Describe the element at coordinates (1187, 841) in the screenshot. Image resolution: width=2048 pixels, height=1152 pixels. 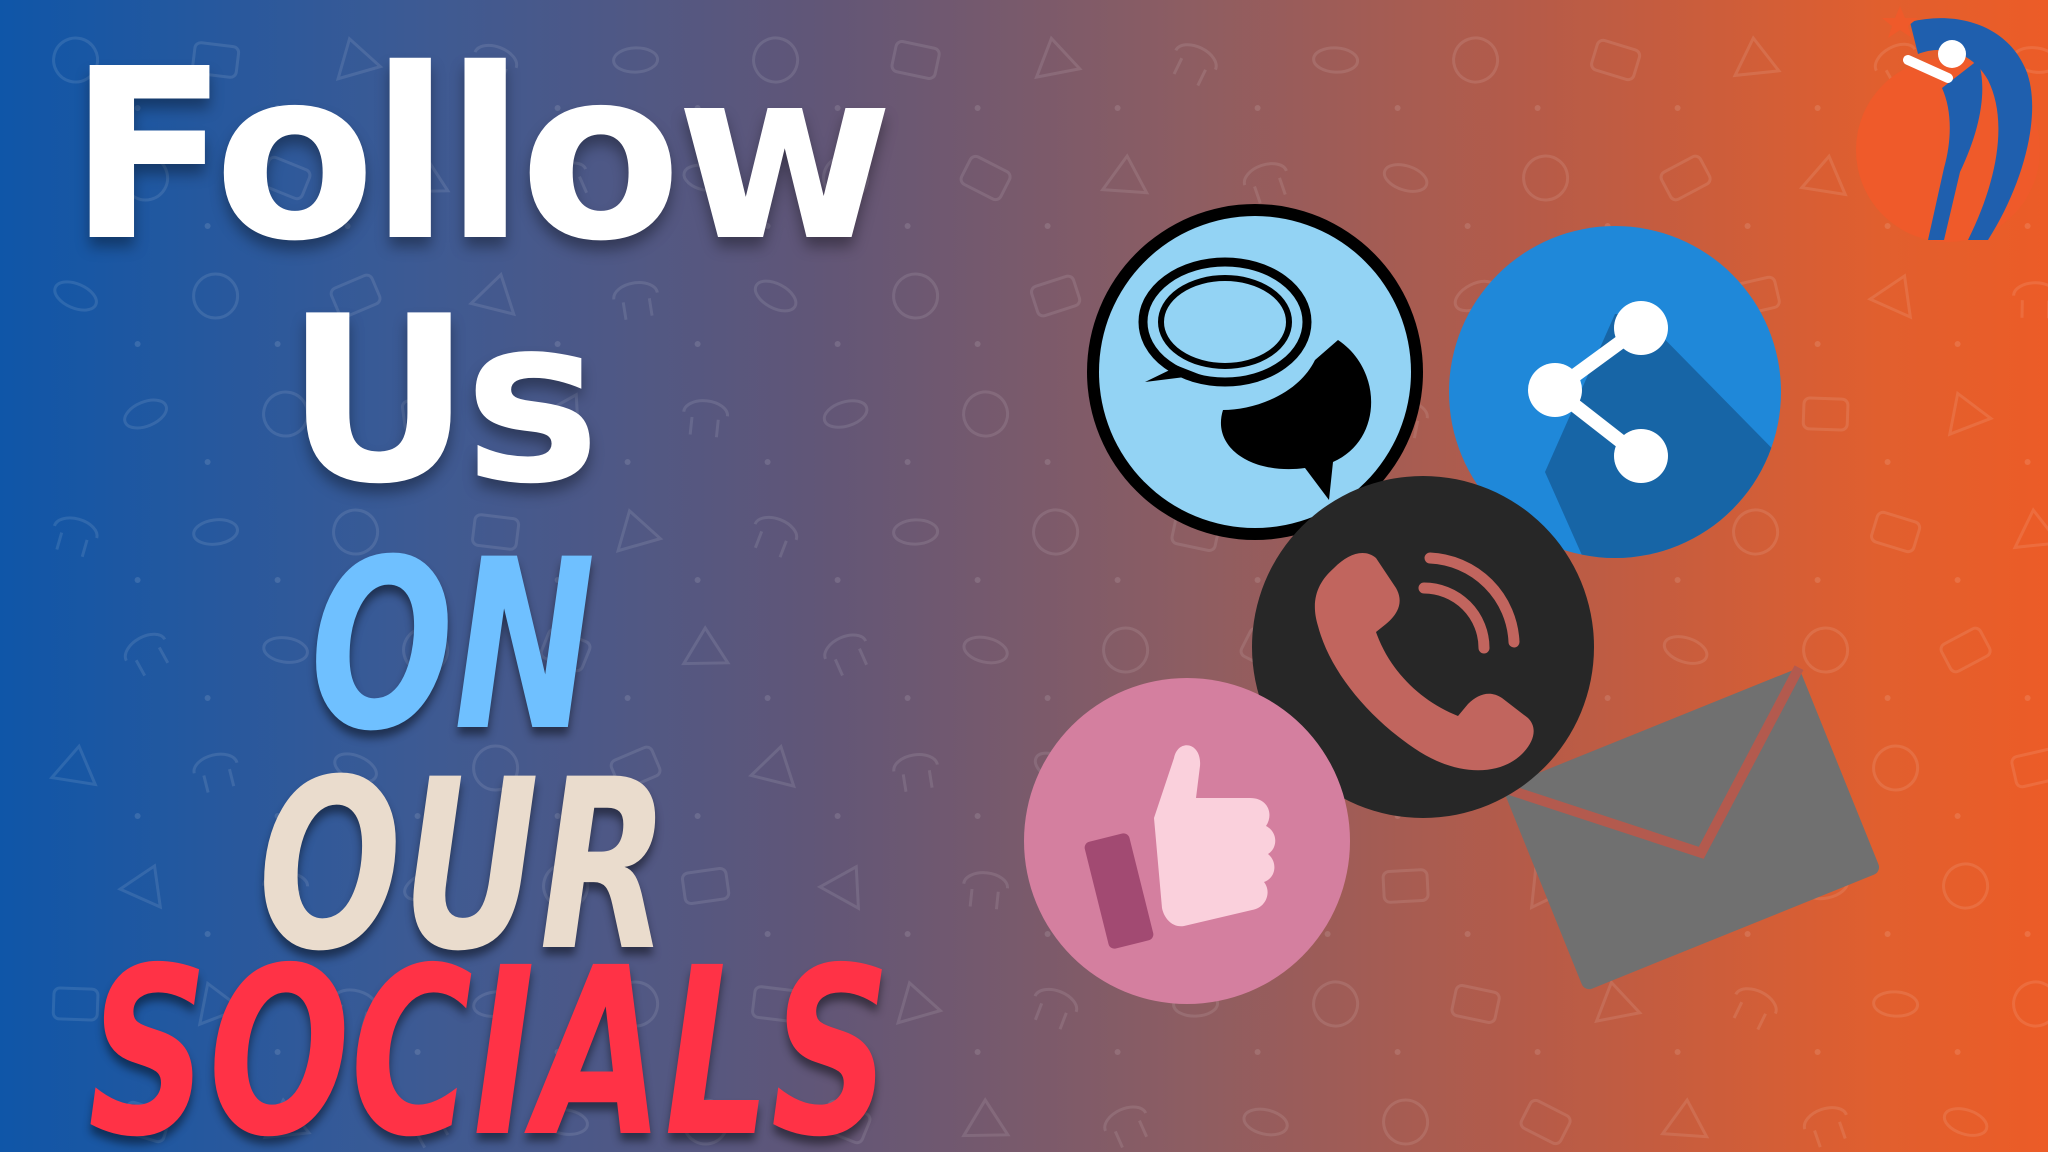
I see `thumbs-up-icon` at that location.